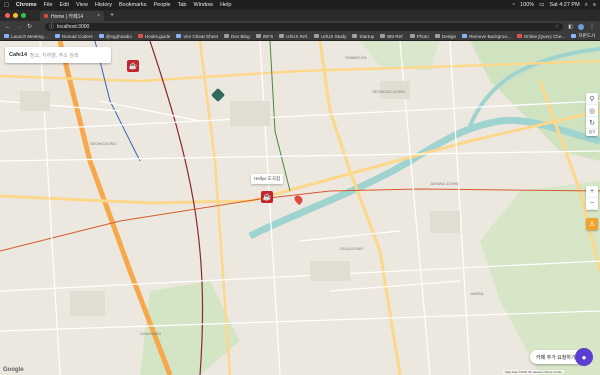  I want to click on bookmark-folder: BM Ref., so click(392, 36).